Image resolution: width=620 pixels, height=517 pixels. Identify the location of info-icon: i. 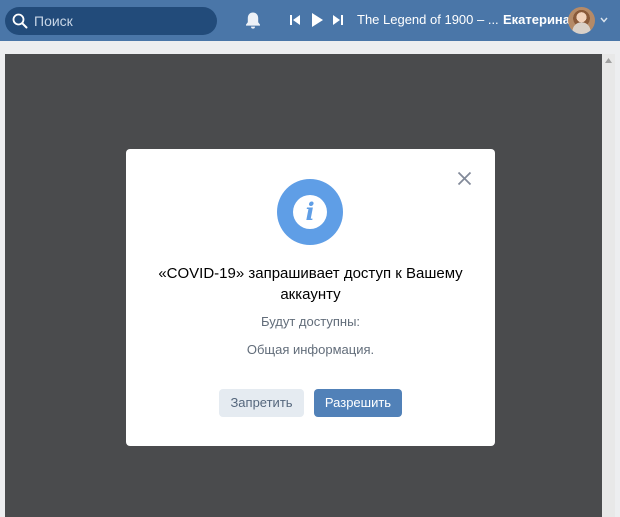
(310, 212).